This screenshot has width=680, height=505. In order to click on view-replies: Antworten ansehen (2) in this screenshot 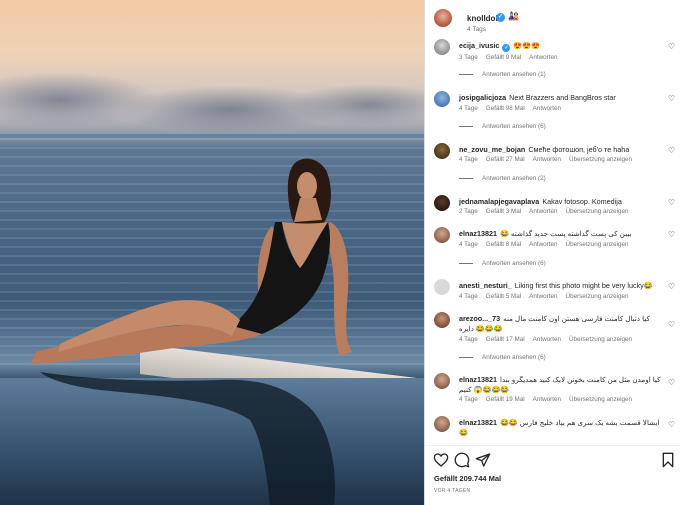, I will do `click(502, 178)`.